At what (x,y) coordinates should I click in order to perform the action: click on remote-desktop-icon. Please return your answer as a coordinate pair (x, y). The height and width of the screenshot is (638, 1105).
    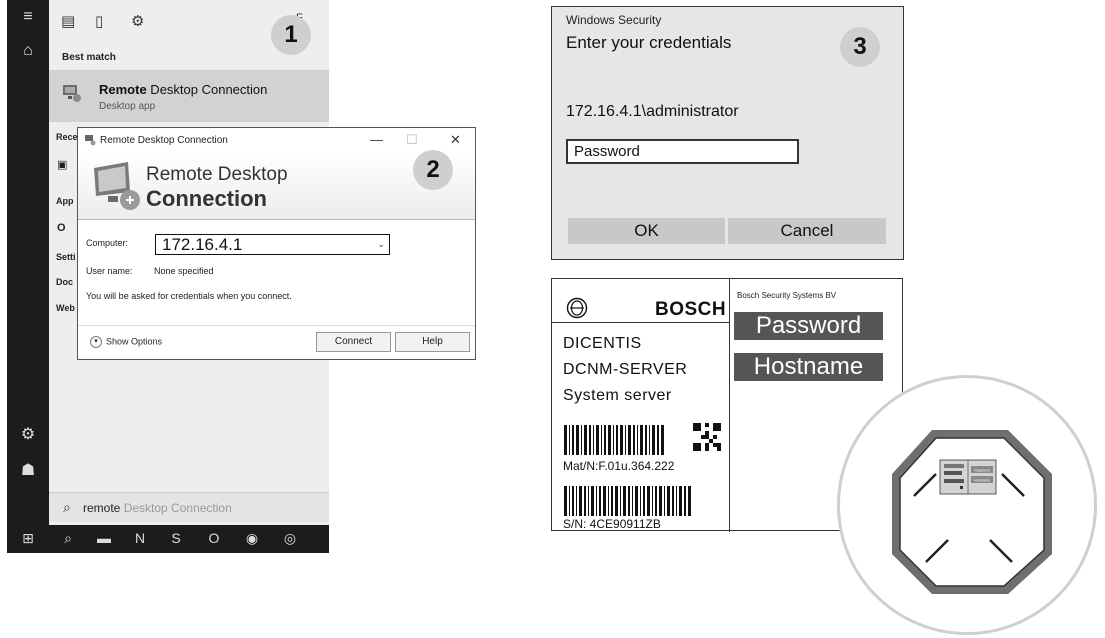
    Looking at the image, I should click on (72, 93).